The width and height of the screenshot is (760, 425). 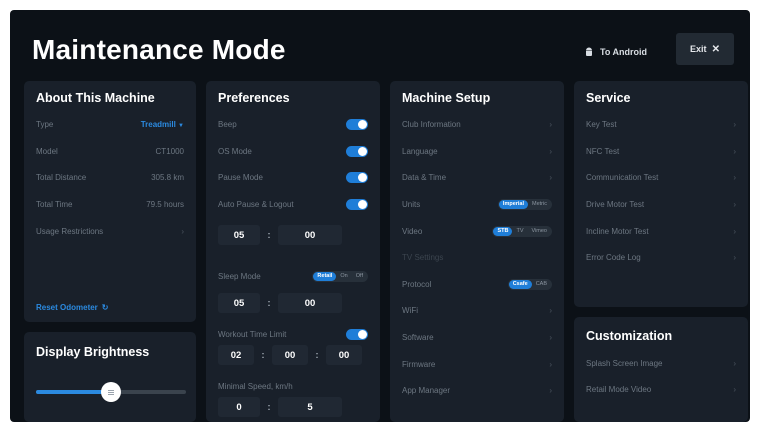 I want to click on sleep-option-off: Off, so click(x=359, y=276).